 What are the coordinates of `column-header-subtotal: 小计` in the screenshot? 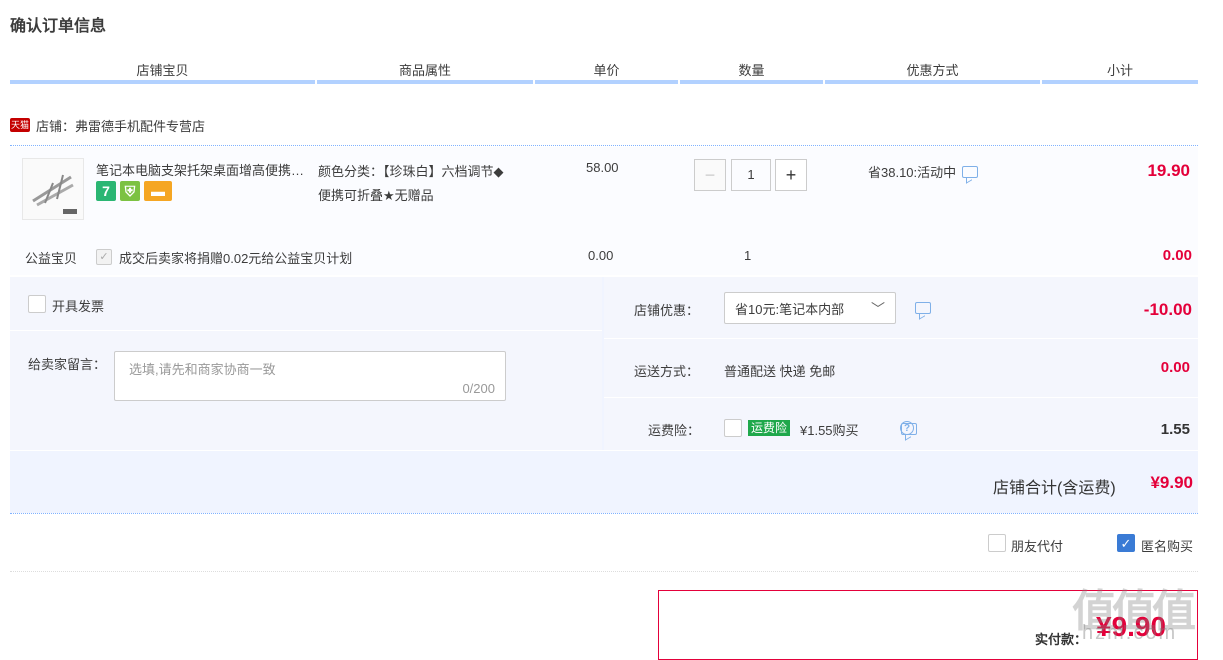 It's located at (1119, 70).